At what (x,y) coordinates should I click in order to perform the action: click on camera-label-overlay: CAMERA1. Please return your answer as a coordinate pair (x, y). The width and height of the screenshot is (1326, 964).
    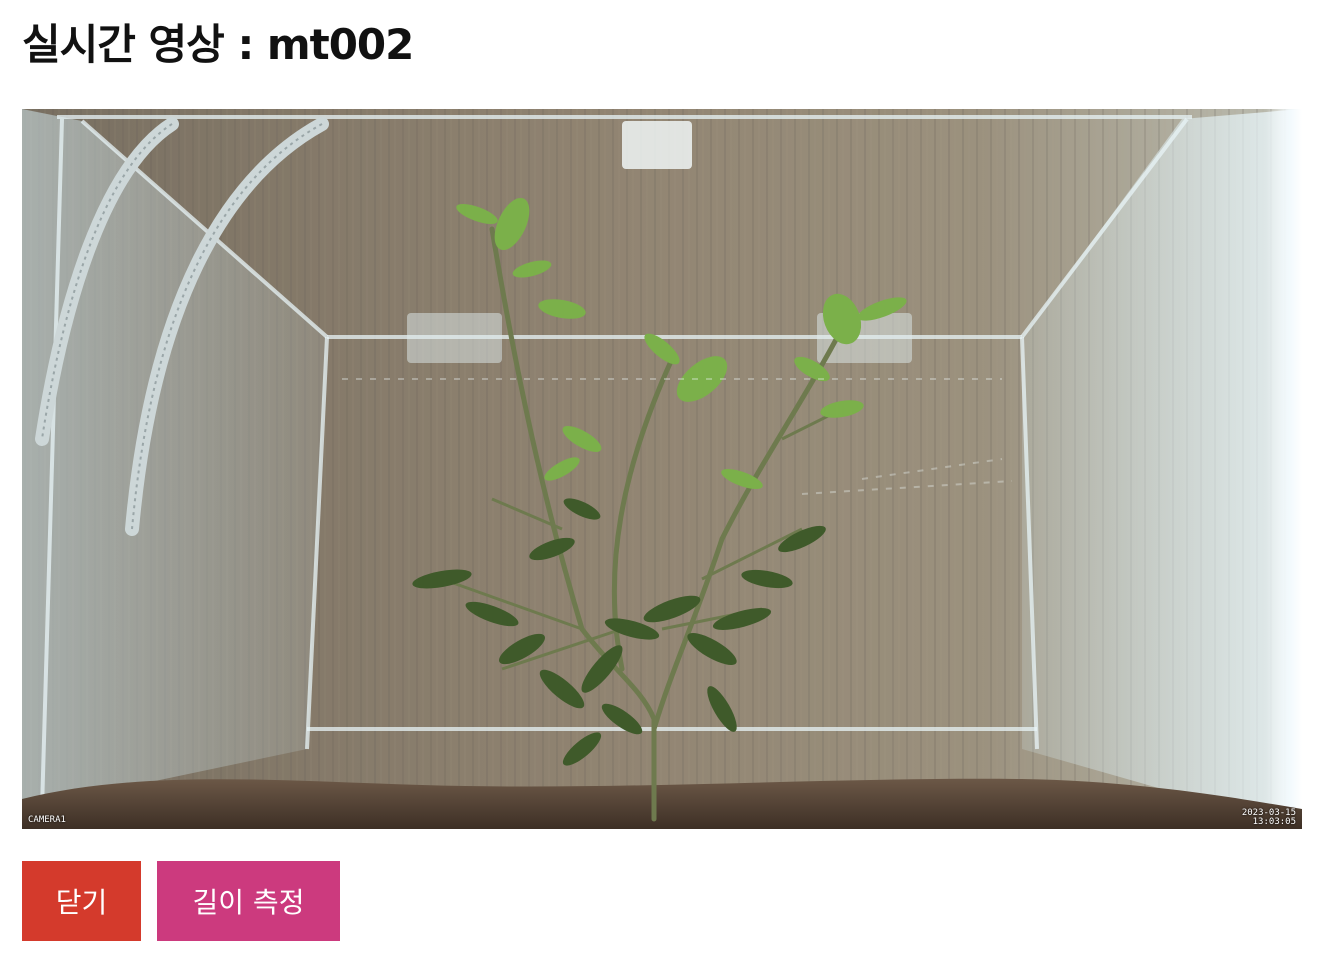
    Looking at the image, I should click on (47, 820).